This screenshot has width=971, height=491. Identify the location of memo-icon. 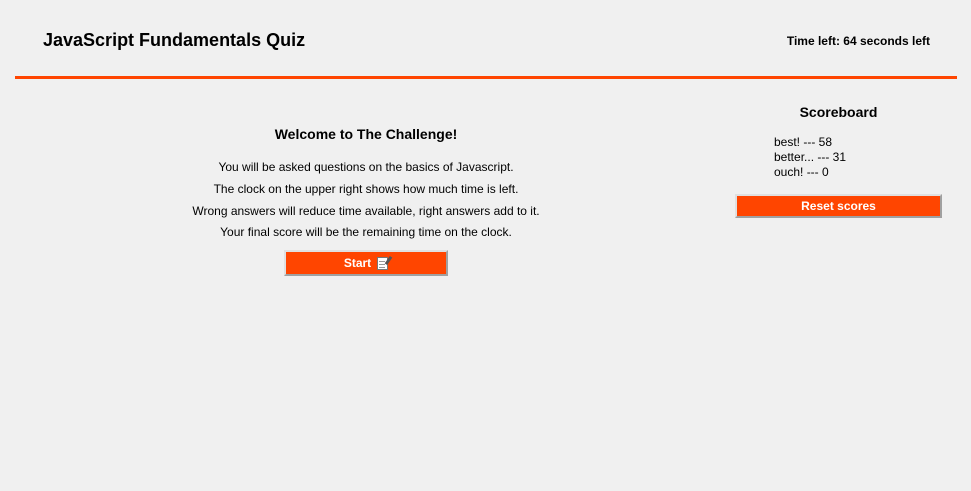
(383, 263).